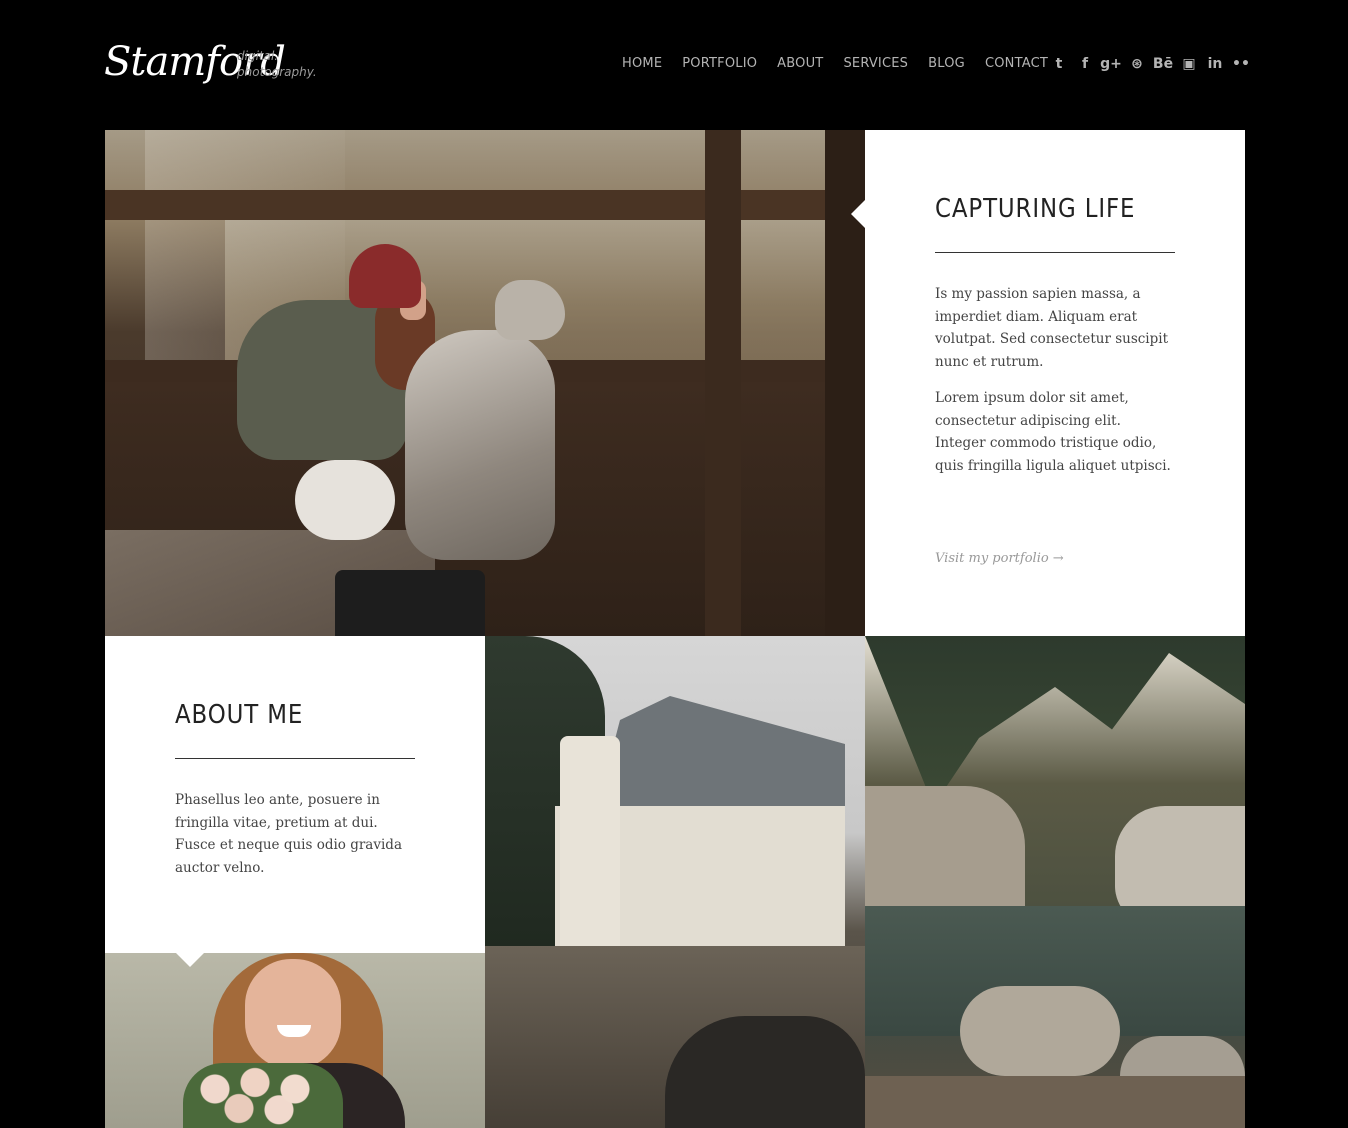 The width and height of the screenshot is (1348, 1128). What do you see at coordinates (485, 205) in the screenshot?
I see `photo-beam` at bounding box center [485, 205].